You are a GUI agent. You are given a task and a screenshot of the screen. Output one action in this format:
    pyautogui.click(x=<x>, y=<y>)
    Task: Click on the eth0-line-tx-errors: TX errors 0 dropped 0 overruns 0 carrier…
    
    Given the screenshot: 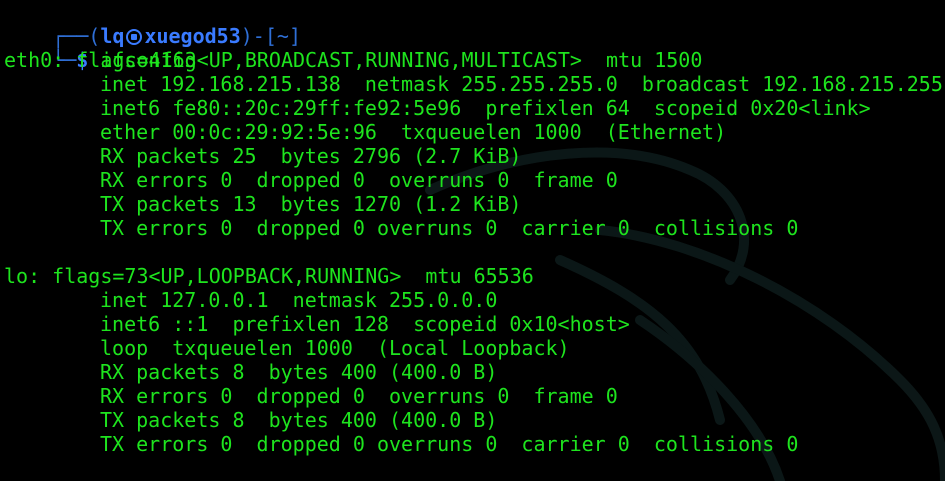 What is the action you would take?
    pyautogui.click(x=449, y=228)
    